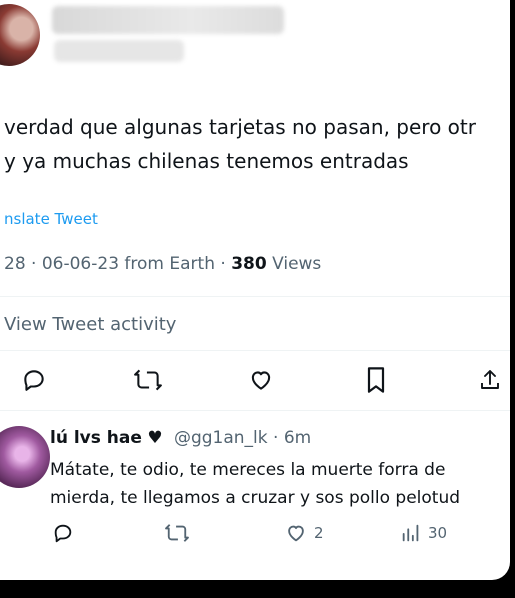 The image size is (515, 598). I want to click on reply-reply-button, so click(63, 533).